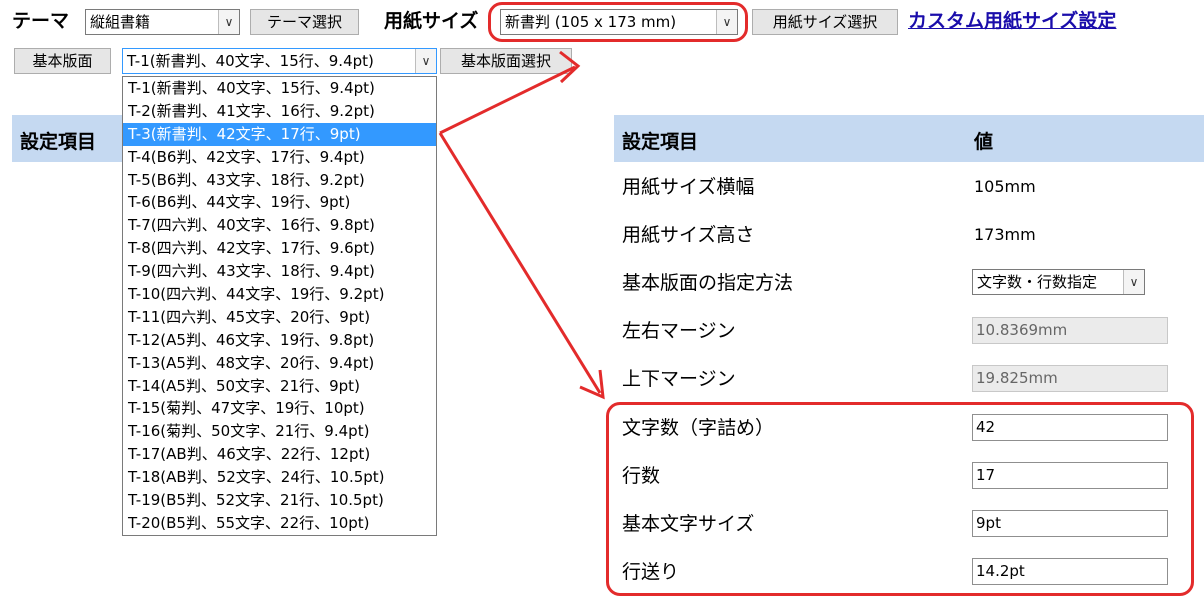  Describe the element at coordinates (507, 100) in the screenshot. I see `arrow-to-paper-size` at that location.